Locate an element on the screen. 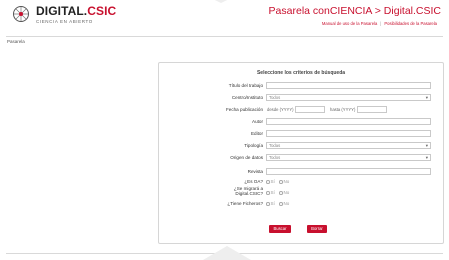  ficheros-no-option: No is located at coordinates (284, 203).